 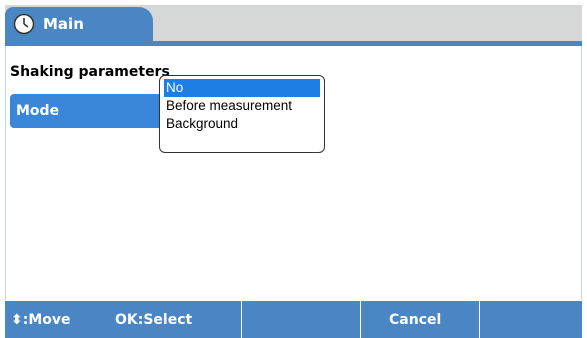 I want to click on dropdown-option-before-measurement: Before measurement, so click(x=242, y=106).